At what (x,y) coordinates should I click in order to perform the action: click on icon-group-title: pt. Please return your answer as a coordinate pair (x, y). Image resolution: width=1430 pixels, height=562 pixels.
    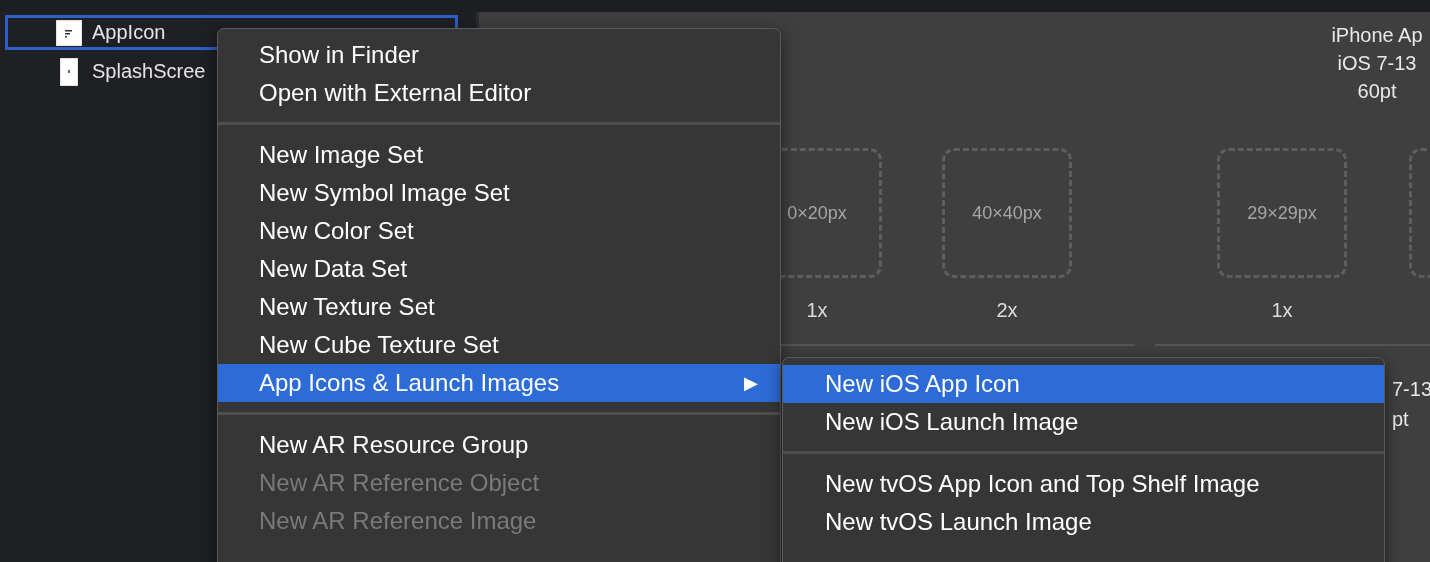
    Looking at the image, I should click on (1401, 419).